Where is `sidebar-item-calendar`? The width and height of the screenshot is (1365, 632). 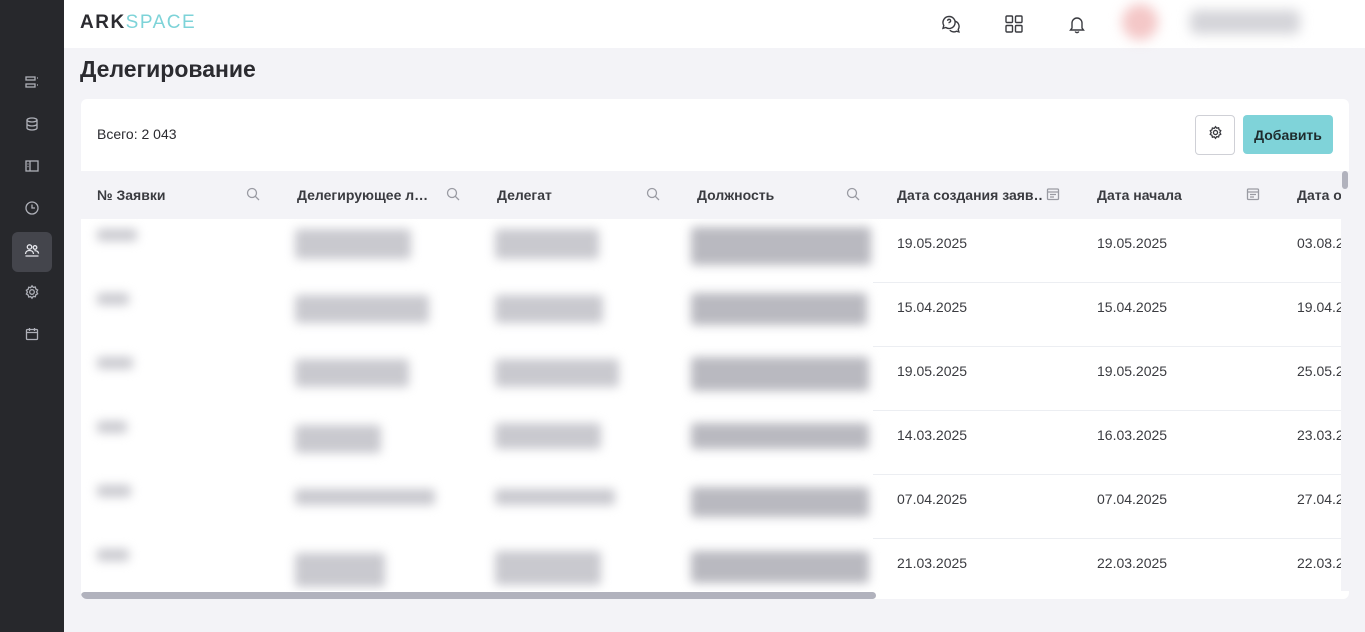
sidebar-item-calendar is located at coordinates (32, 336).